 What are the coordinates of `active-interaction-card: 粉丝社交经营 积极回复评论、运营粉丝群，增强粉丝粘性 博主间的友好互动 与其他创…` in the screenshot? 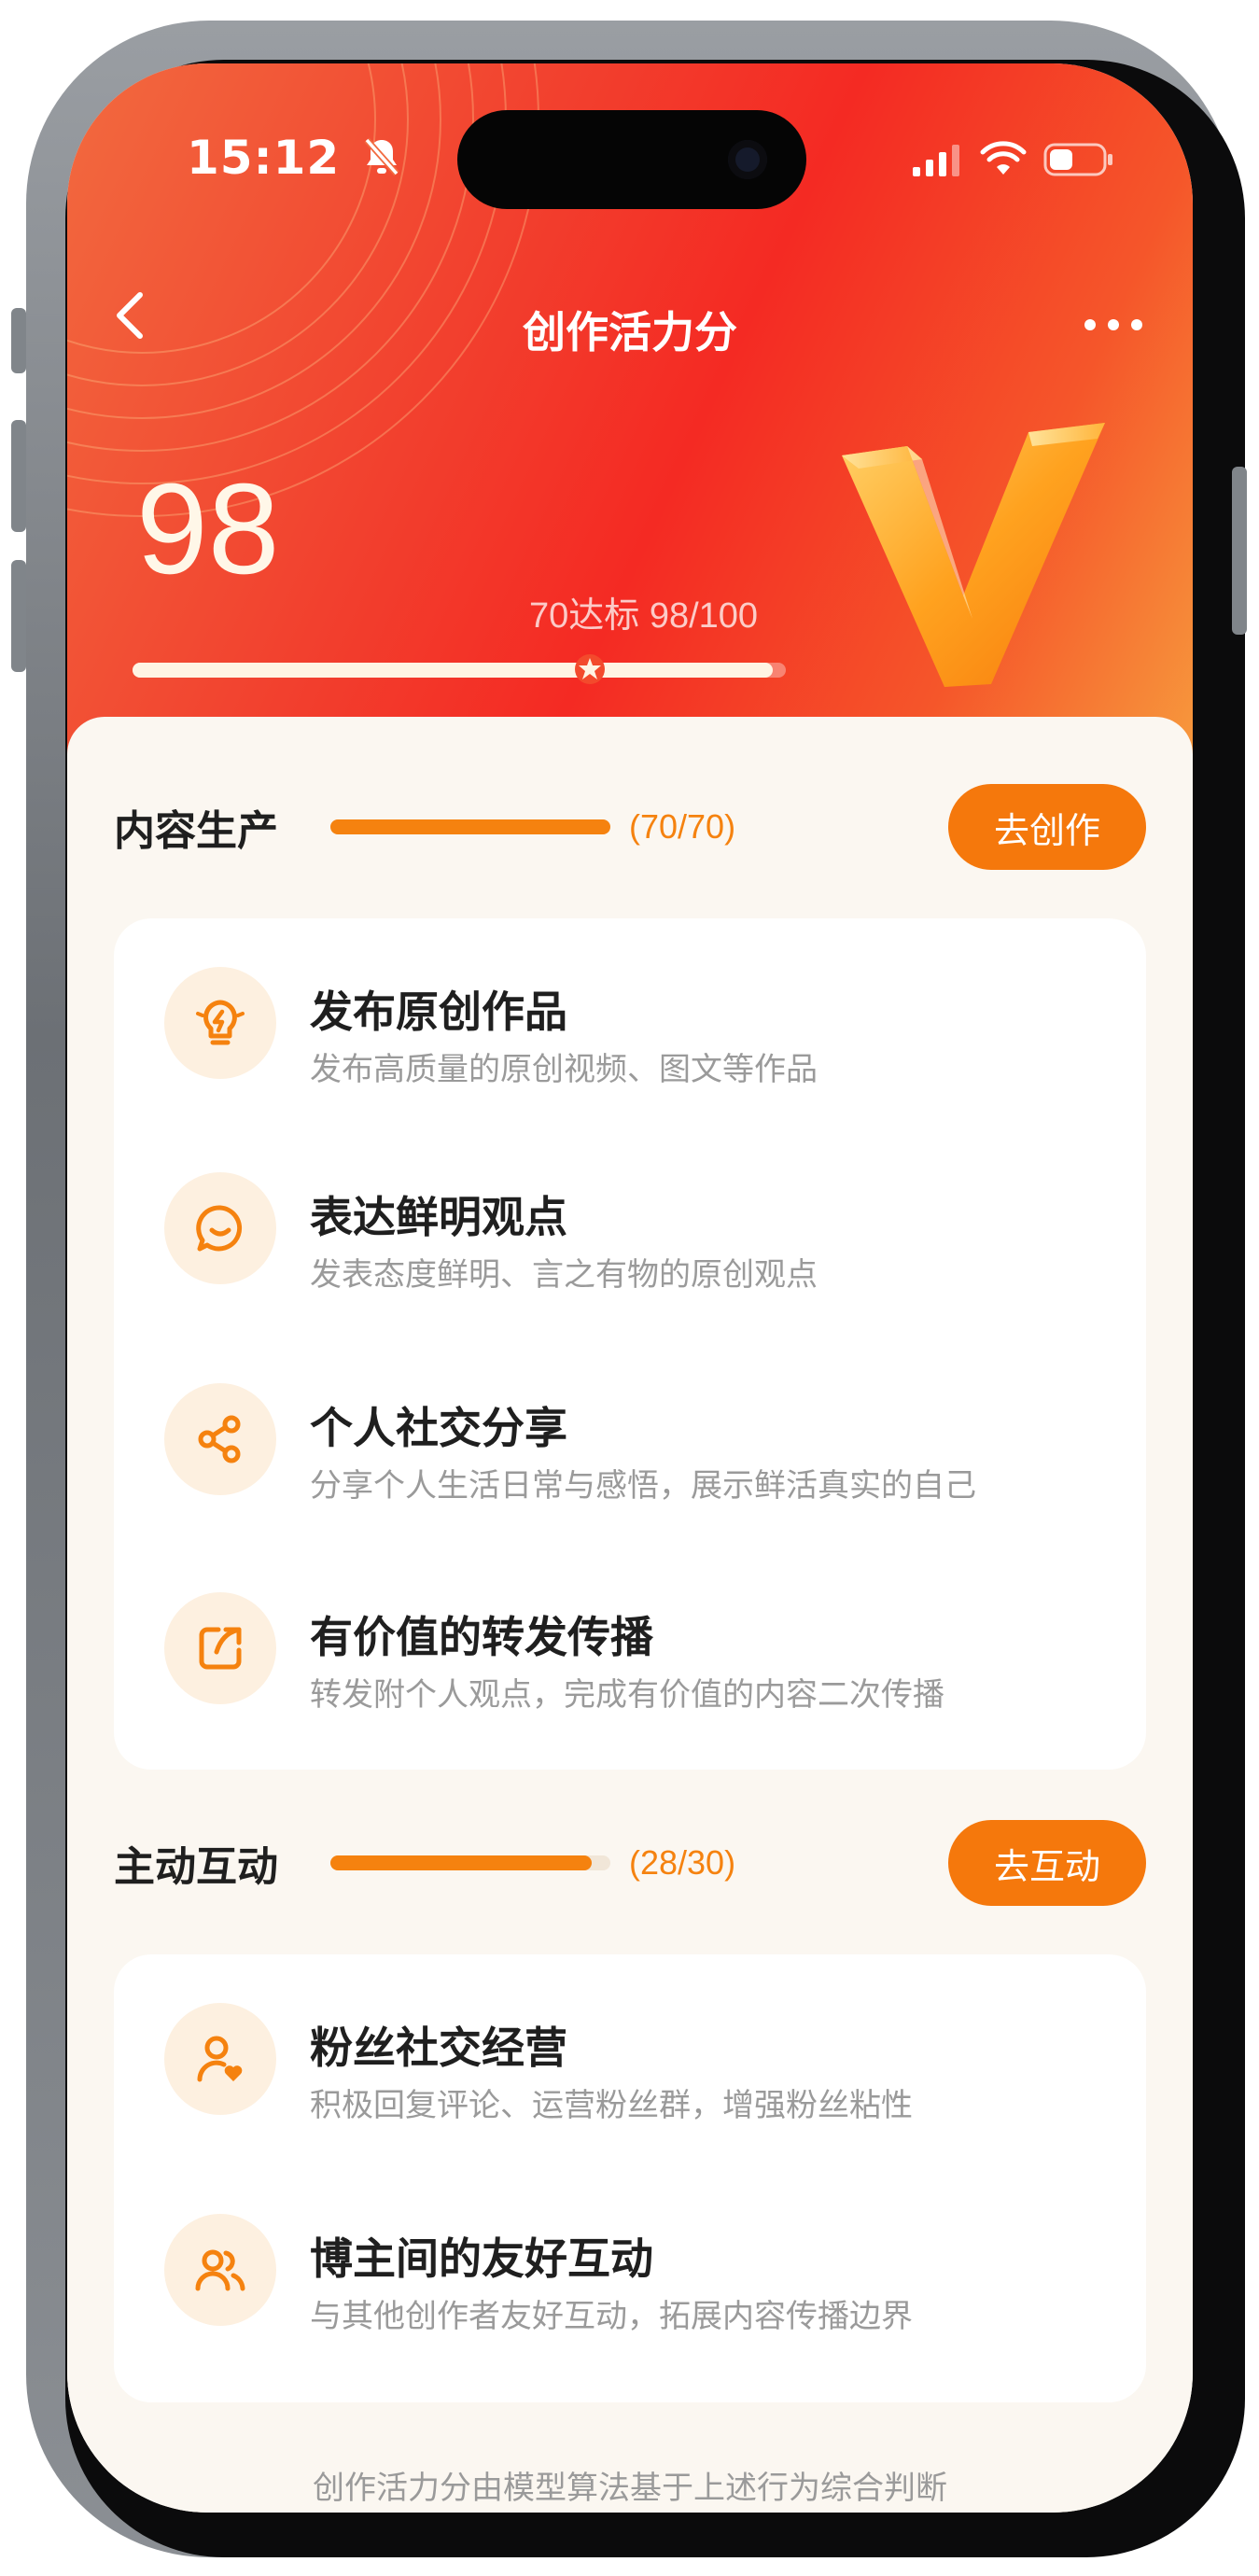 It's located at (630, 2178).